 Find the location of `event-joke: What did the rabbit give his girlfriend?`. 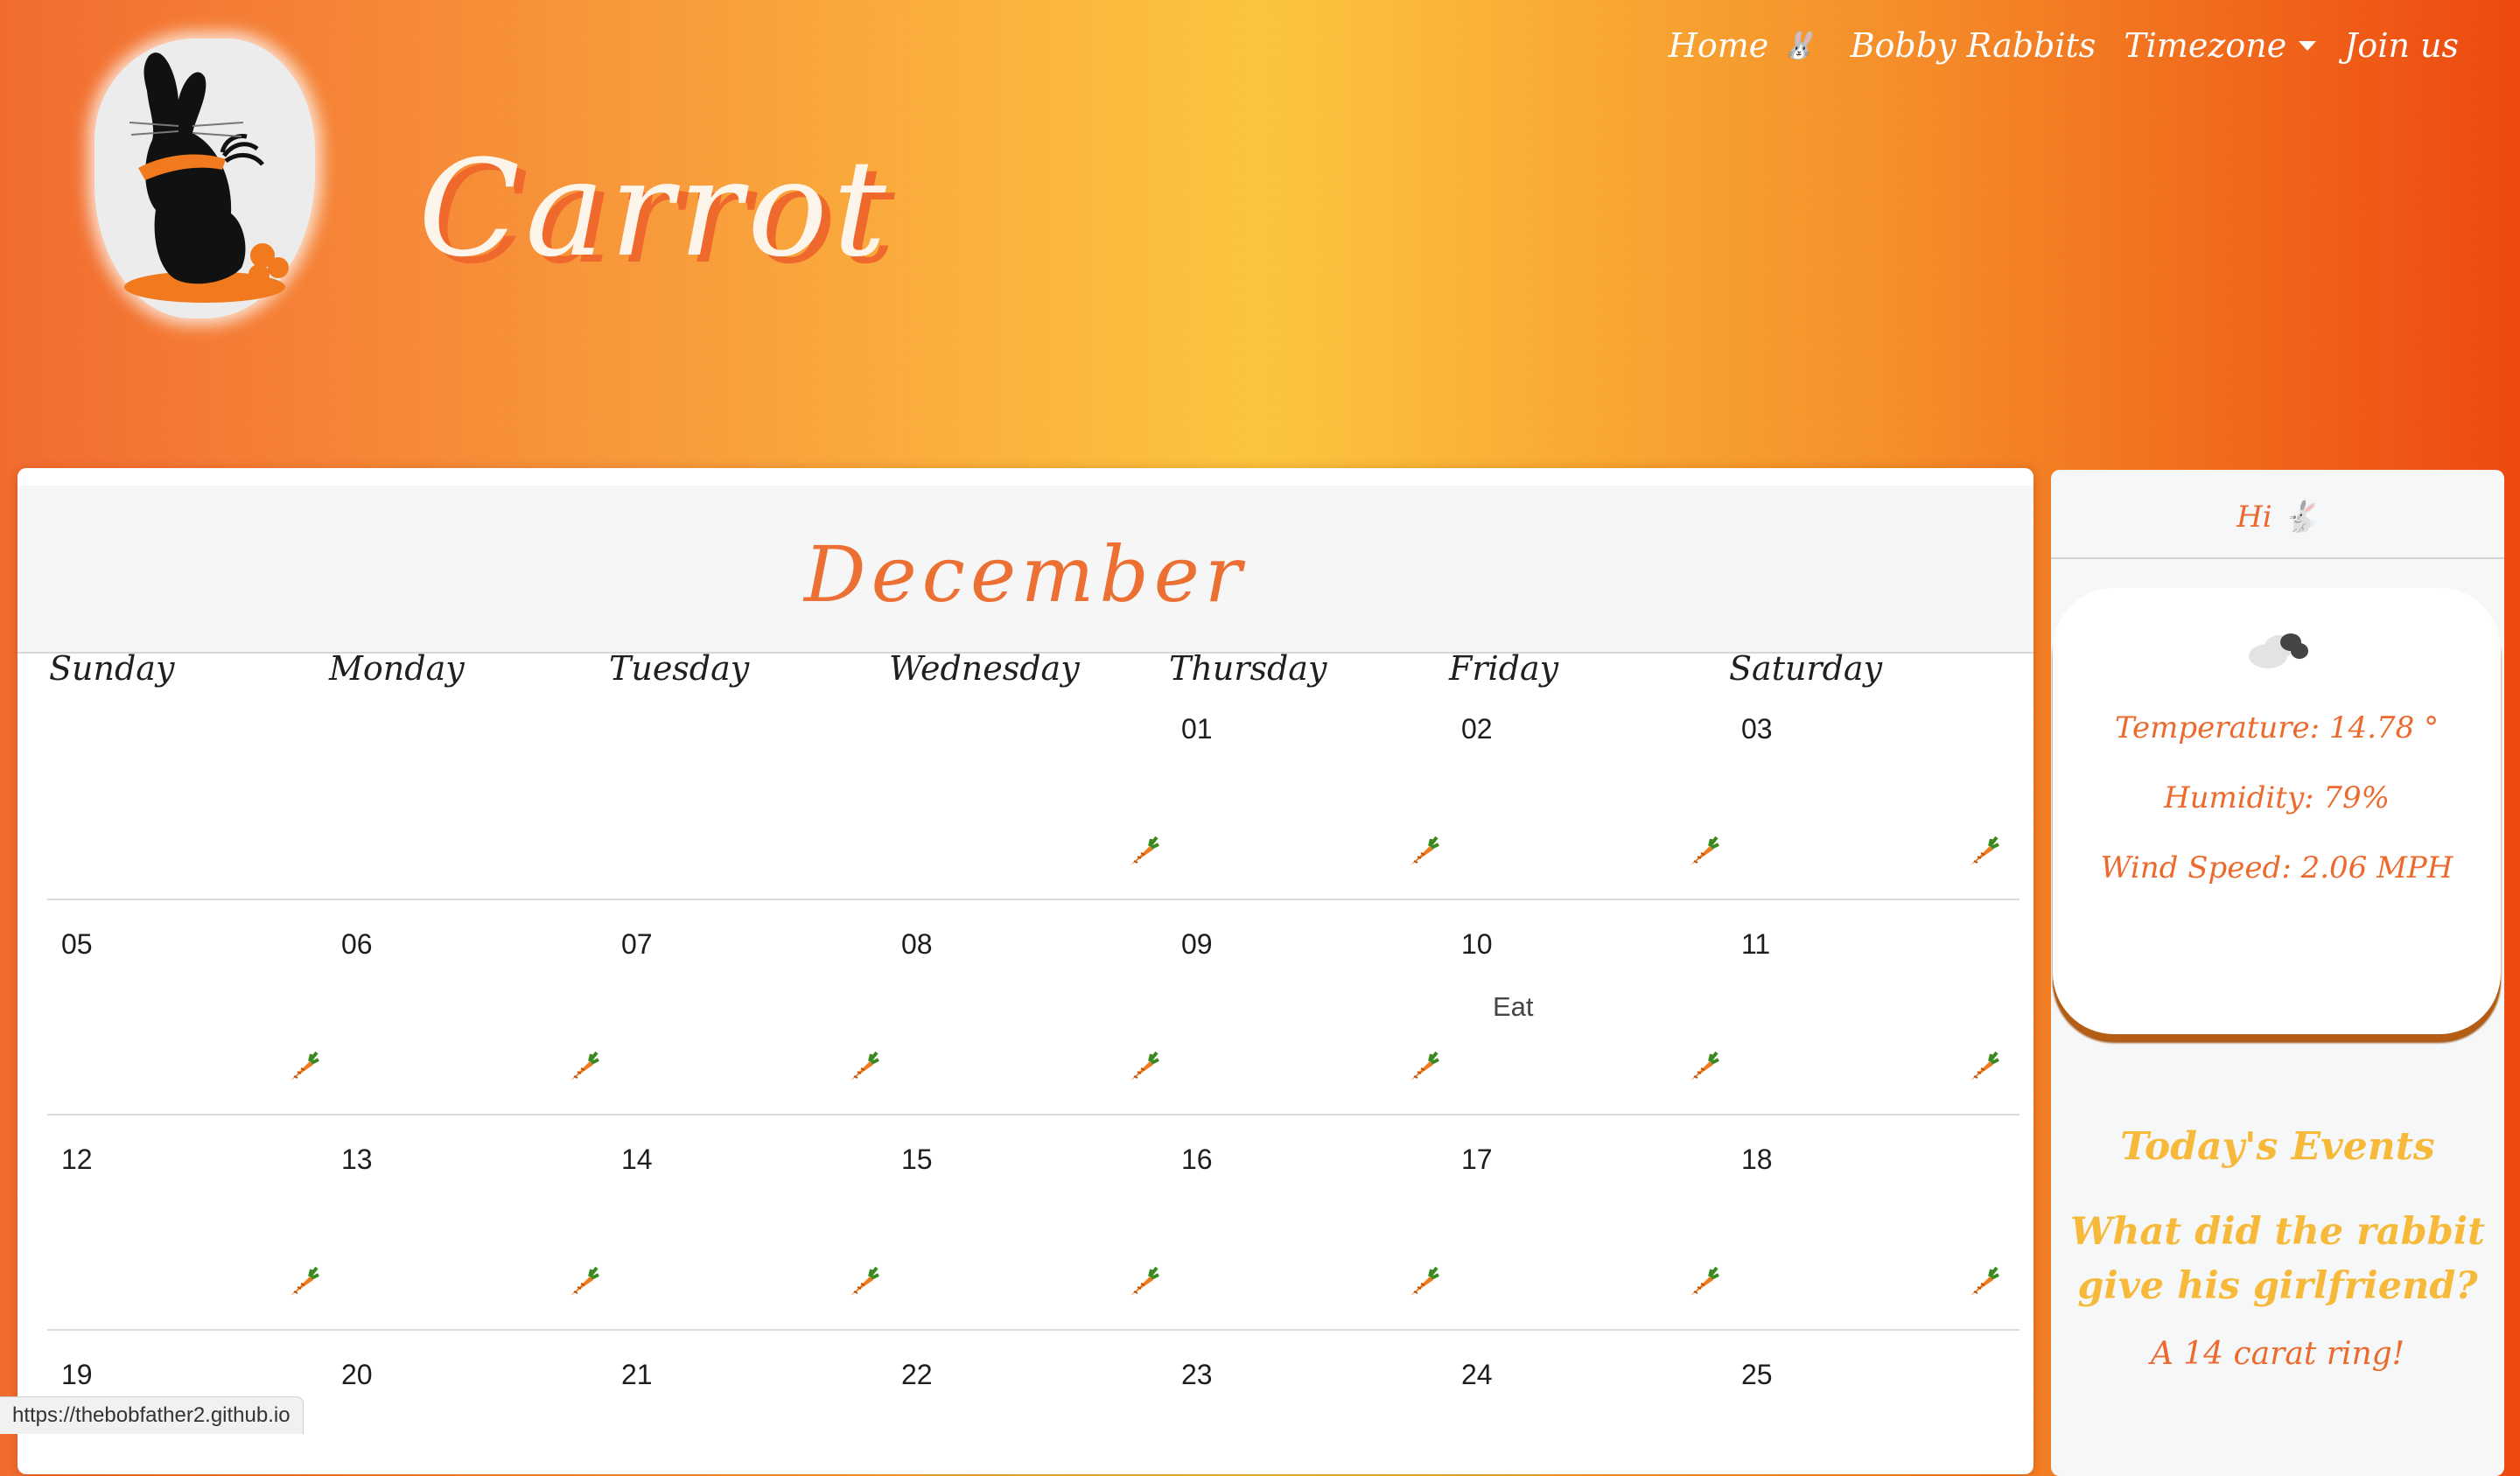

event-joke: What did the rabbit give his girlfriend? is located at coordinates (2277, 1259).